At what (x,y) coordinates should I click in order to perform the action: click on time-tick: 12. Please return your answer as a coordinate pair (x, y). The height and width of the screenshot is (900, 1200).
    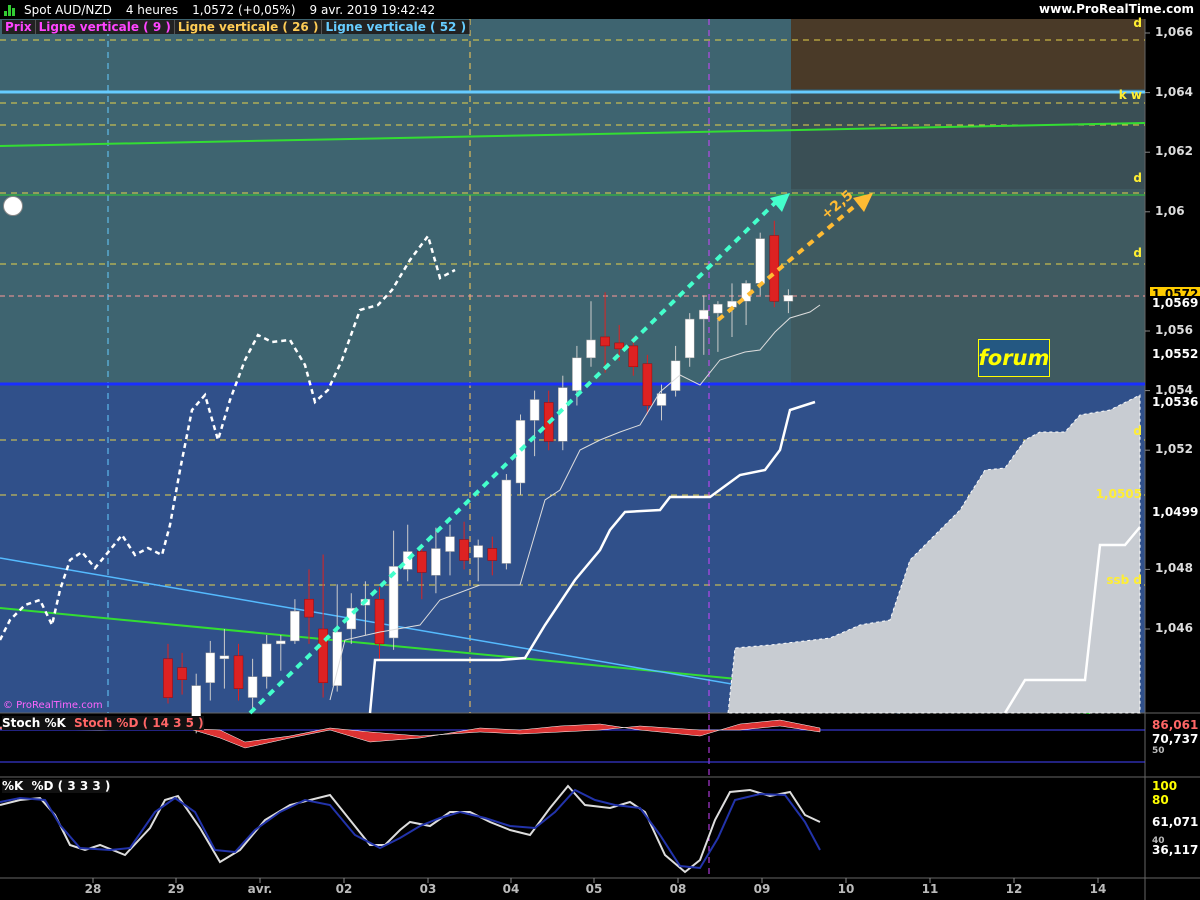
    Looking at the image, I should click on (1014, 889).